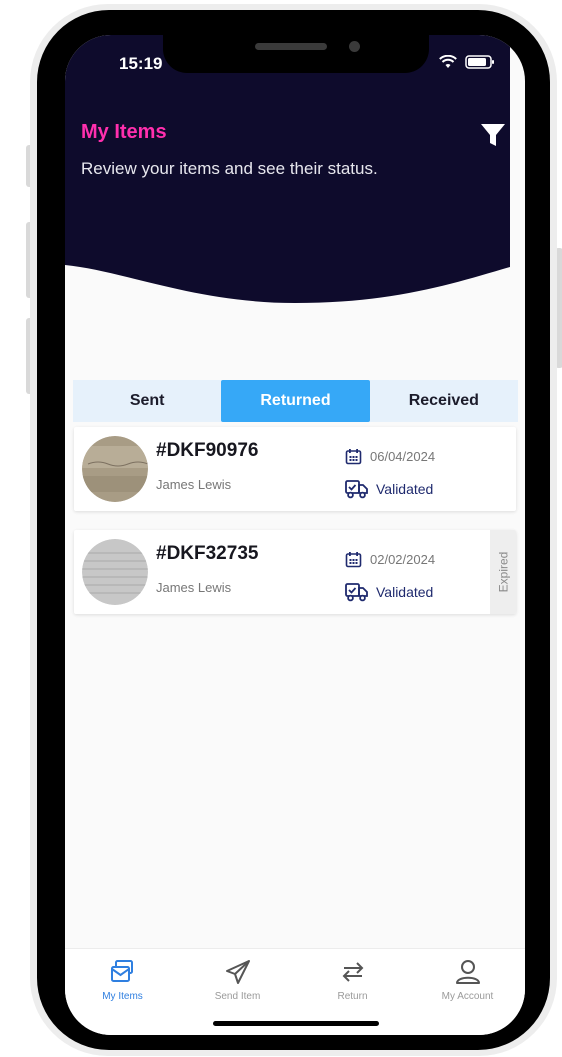 The image size is (562, 1057). I want to click on account-icon, so click(467, 972).